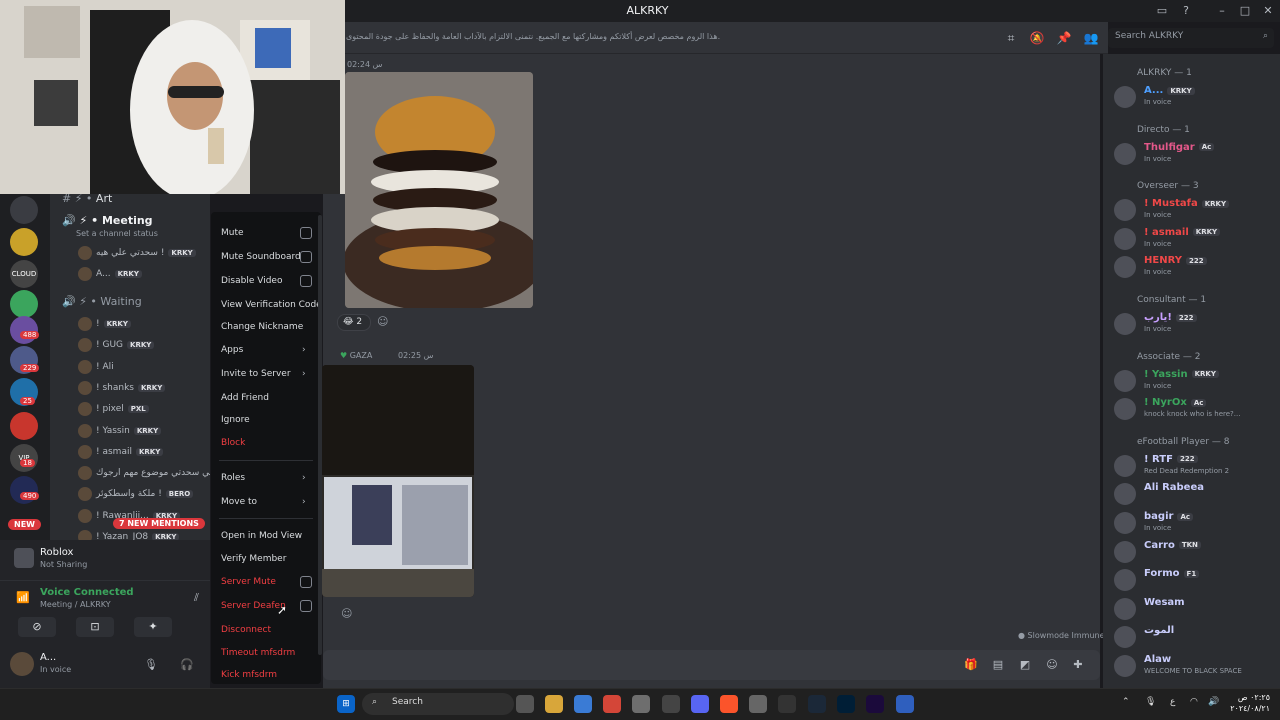 The image size is (1280, 720). What do you see at coordinates (153, 627) in the screenshot?
I see `activities-button: ✦` at bounding box center [153, 627].